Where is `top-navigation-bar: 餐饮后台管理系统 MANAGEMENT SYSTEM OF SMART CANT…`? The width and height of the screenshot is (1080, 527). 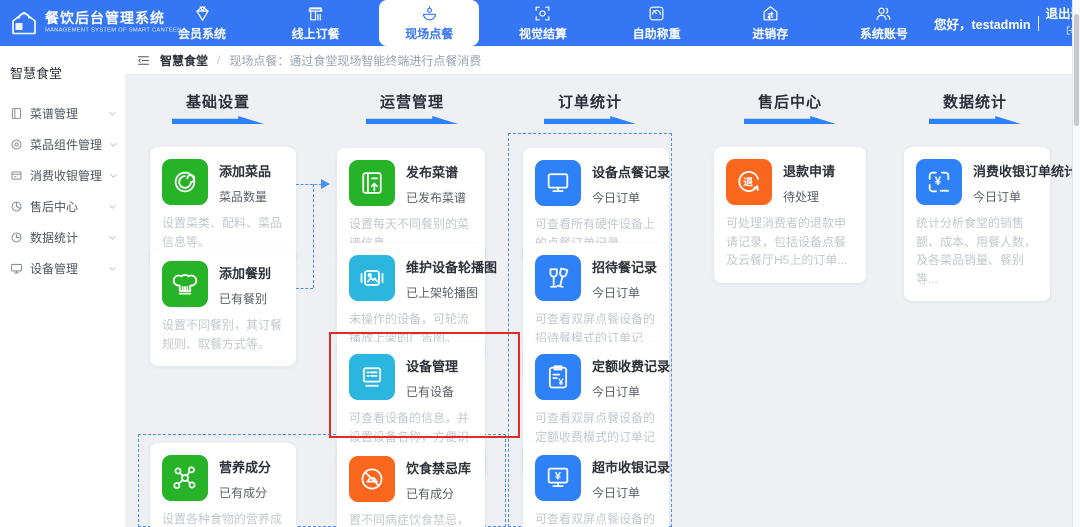
top-navigation-bar: 餐饮后台管理系统 MANAGEMENT SYSTEM OF SMART CANT… is located at coordinates (540, 23).